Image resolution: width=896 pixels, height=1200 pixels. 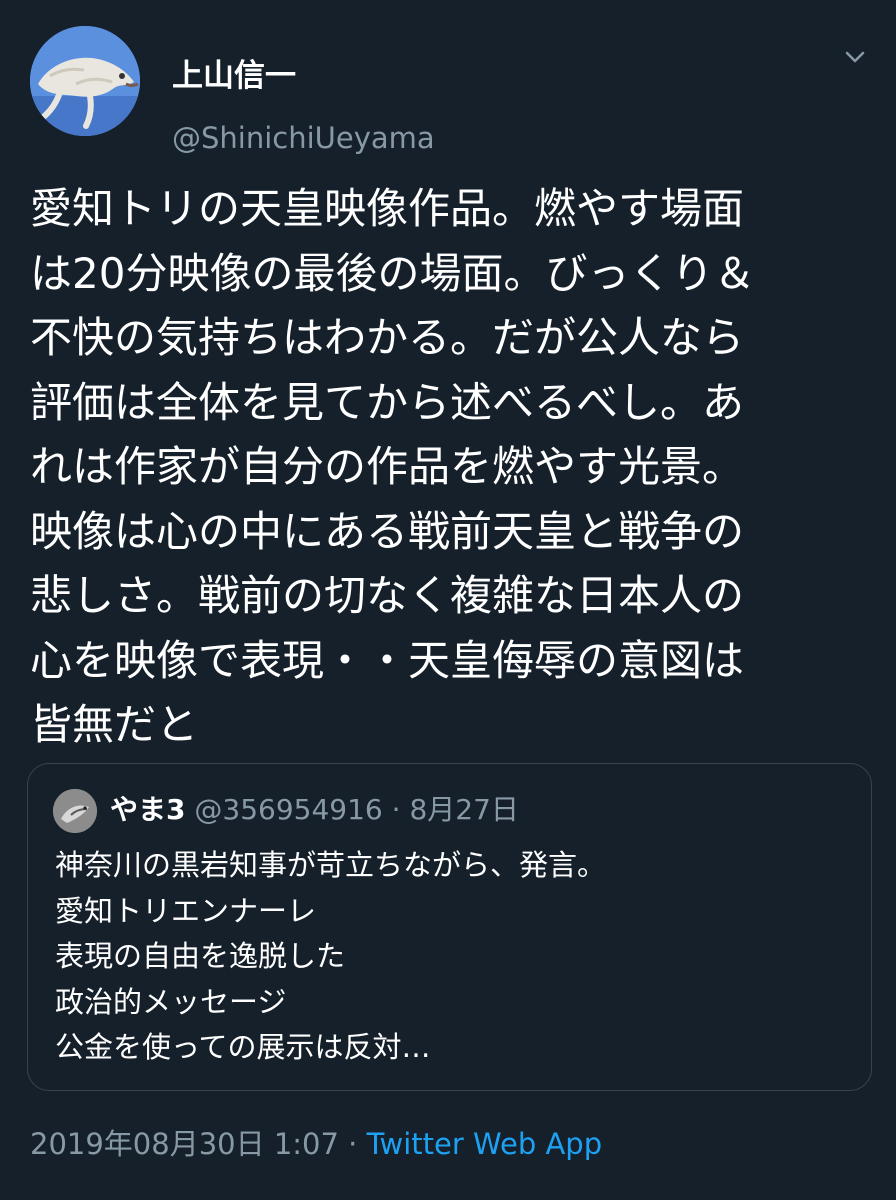 What do you see at coordinates (387, 595) in the screenshot?
I see `tweet-text-line: 悲しさ。戦前の切なく複雑な日本人の` at bounding box center [387, 595].